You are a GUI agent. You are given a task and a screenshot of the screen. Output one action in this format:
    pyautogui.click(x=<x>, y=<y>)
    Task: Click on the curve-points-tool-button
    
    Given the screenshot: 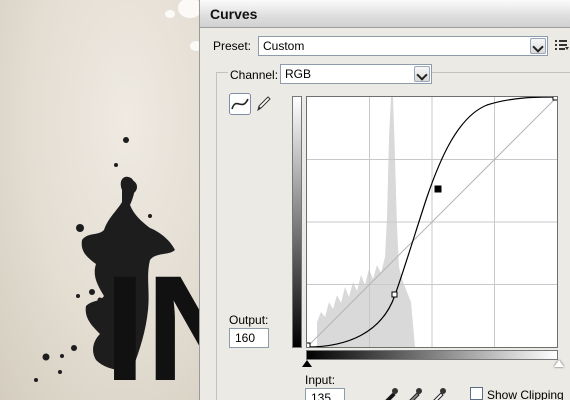 What is the action you would take?
    pyautogui.click(x=240, y=104)
    